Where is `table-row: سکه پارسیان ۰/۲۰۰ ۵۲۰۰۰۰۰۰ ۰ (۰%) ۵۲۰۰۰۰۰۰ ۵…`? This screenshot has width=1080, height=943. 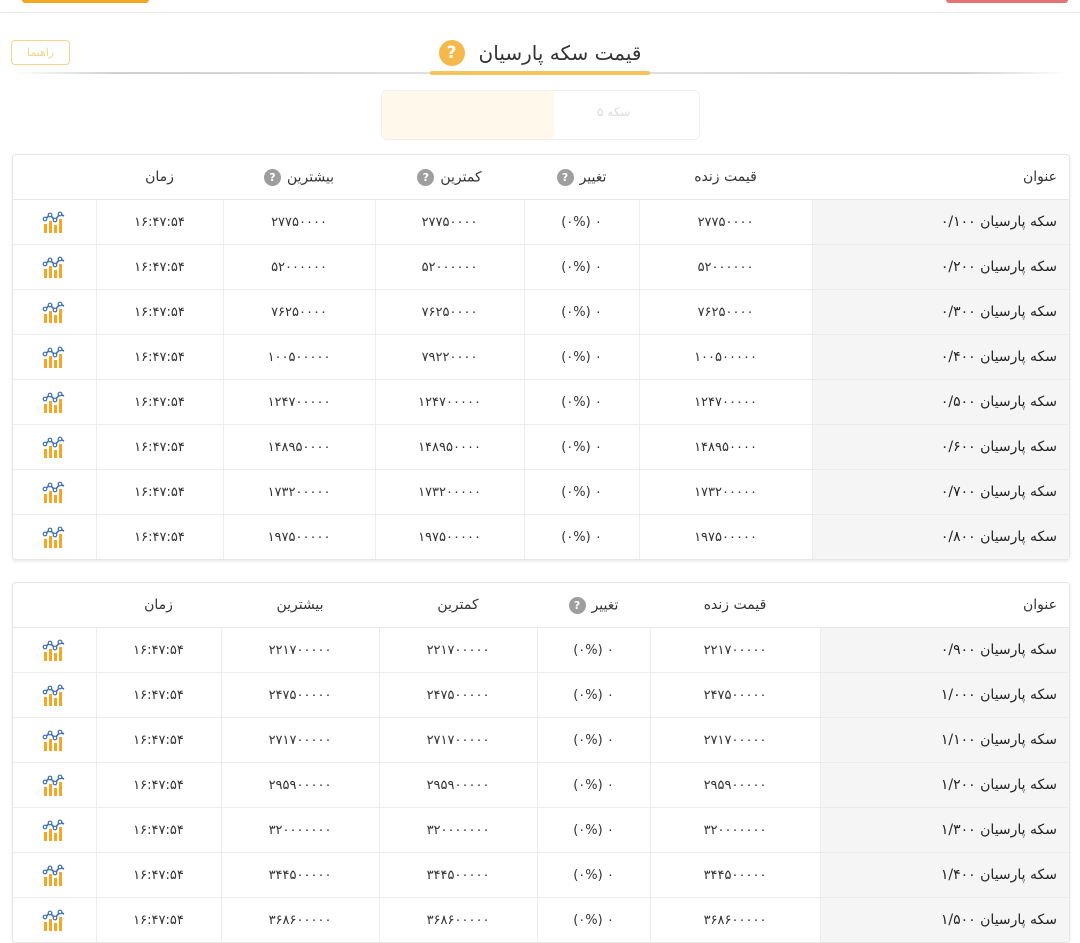
table-row: سکه پارسیان ۰/۲۰۰ ۵۲۰۰۰۰۰۰ ۰ (۰%) ۵۲۰۰۰۰۰۰ ۵… is located at coordinates (541, 267).